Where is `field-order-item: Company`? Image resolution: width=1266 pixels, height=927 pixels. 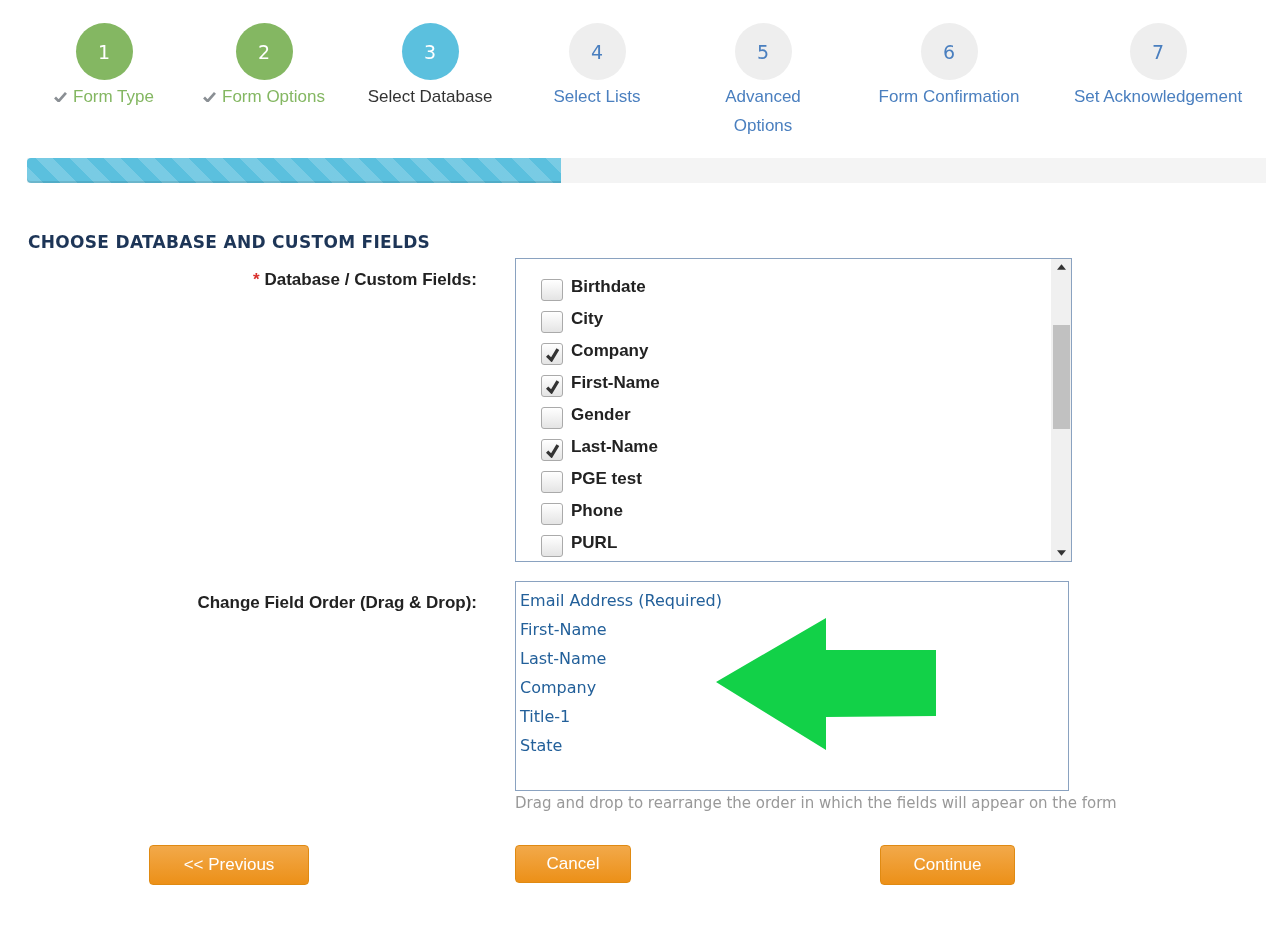
field-order-item: Company is located at coordinates (558, 687).